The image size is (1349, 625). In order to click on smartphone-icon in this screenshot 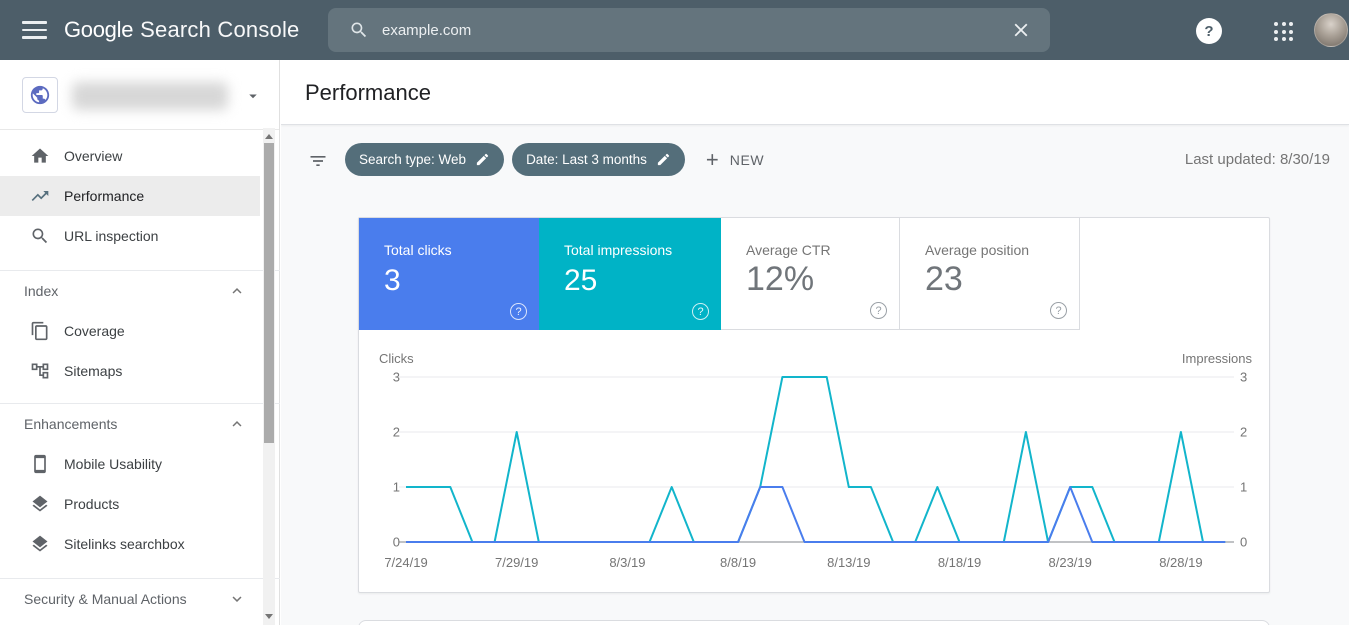, I will do `click(40, 464)`.